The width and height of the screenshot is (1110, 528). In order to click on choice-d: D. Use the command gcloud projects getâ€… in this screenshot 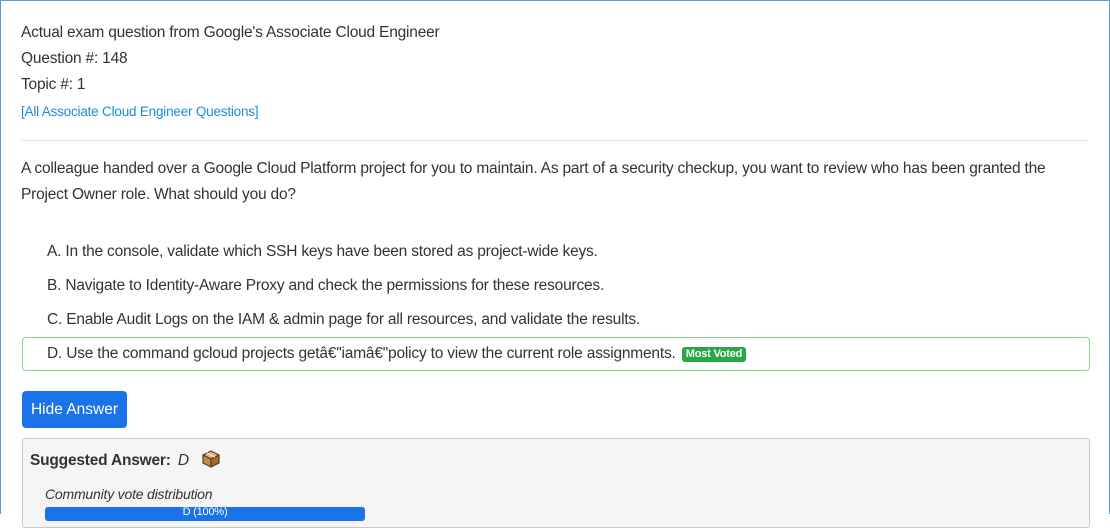, I will do `click(556, 354)`.